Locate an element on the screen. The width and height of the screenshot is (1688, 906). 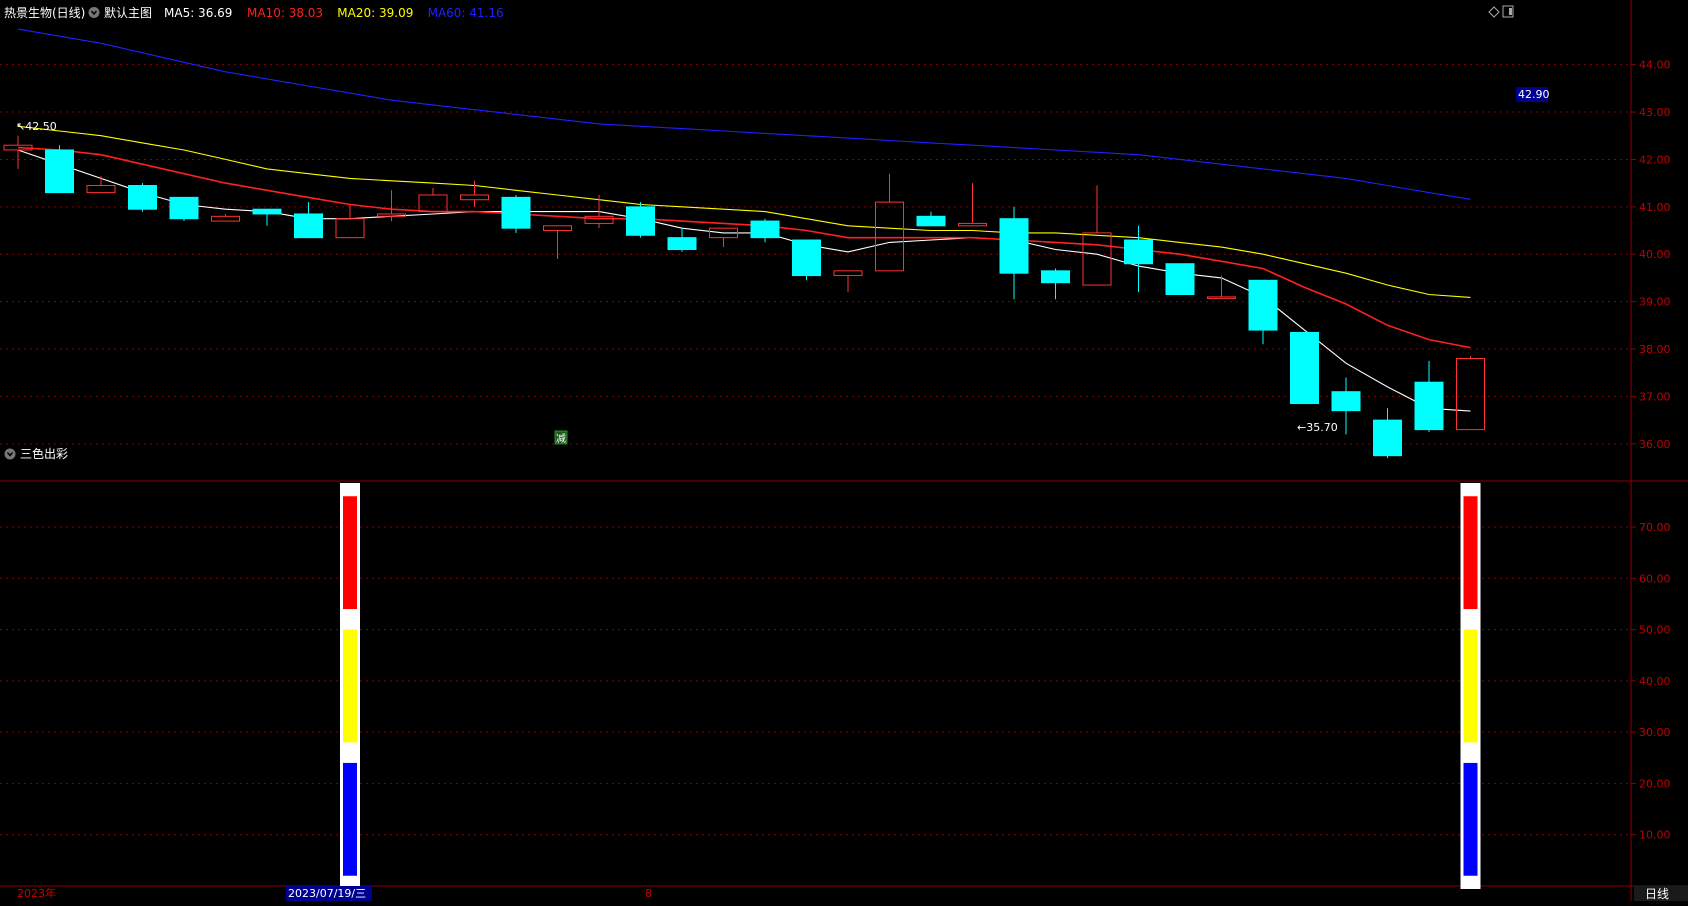
indicator-tick-label: 40.00 is located at coordinates (1655, 681).